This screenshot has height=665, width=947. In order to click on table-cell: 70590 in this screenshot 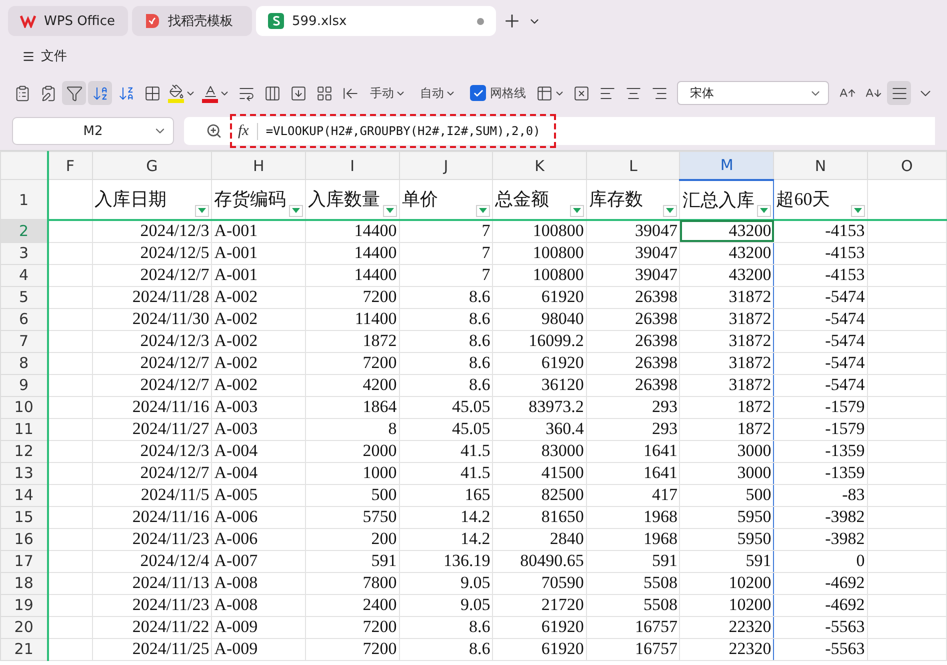, I will do `click(539, 583)`.